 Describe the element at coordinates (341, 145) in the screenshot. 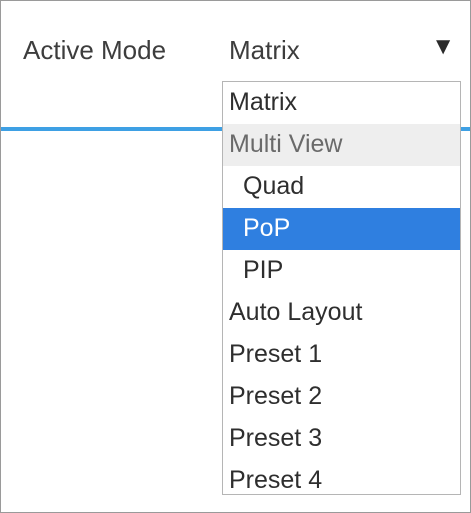

I see `optgroup-multi-view: Multi View` at that location.